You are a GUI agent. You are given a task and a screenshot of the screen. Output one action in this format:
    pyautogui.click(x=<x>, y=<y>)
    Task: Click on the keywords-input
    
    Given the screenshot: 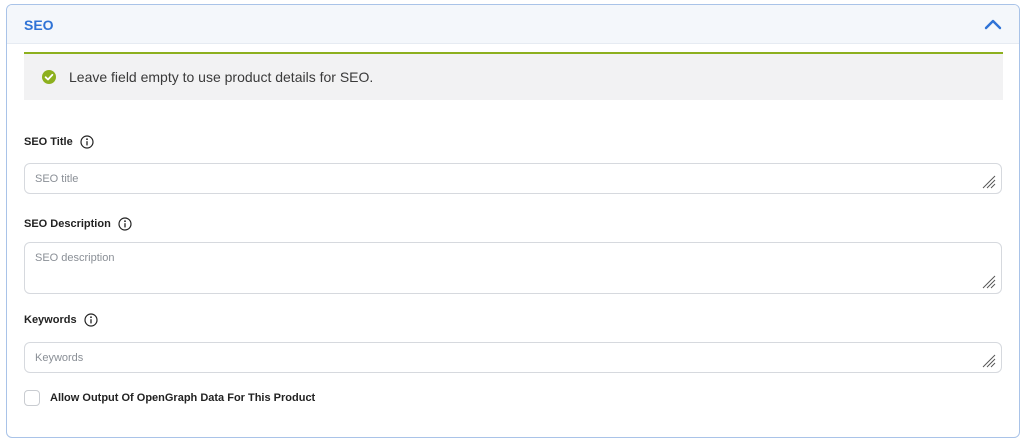 What is the action you would take?
    pyautogui.click(x=513, y=357)
    